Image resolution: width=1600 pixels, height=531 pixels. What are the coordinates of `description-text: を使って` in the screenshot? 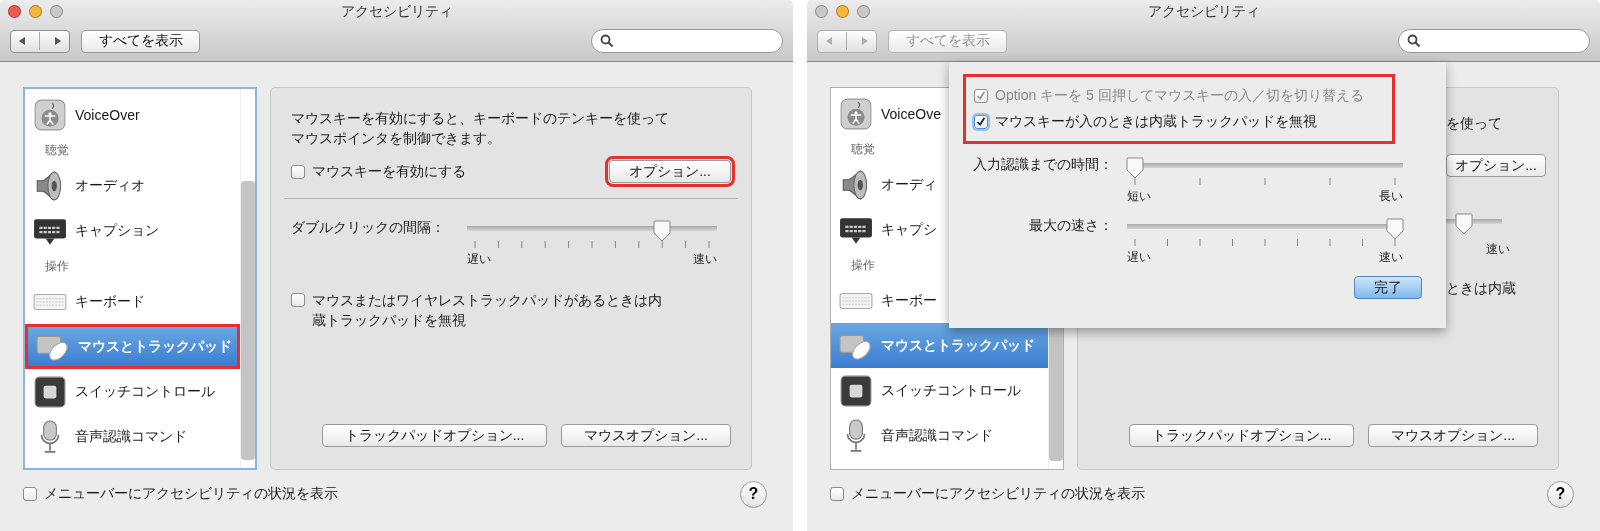 It's located at (1474, 124).